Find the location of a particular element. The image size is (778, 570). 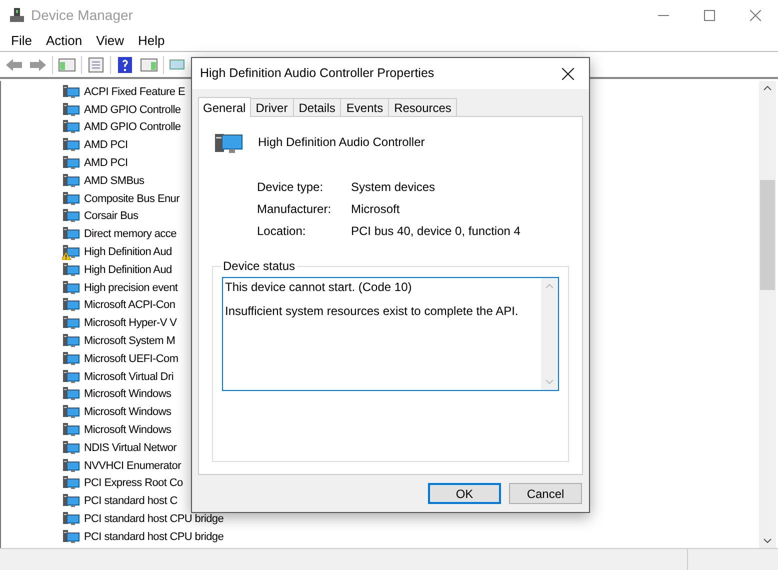

maximize-icon is located at coordinates (709, 15).